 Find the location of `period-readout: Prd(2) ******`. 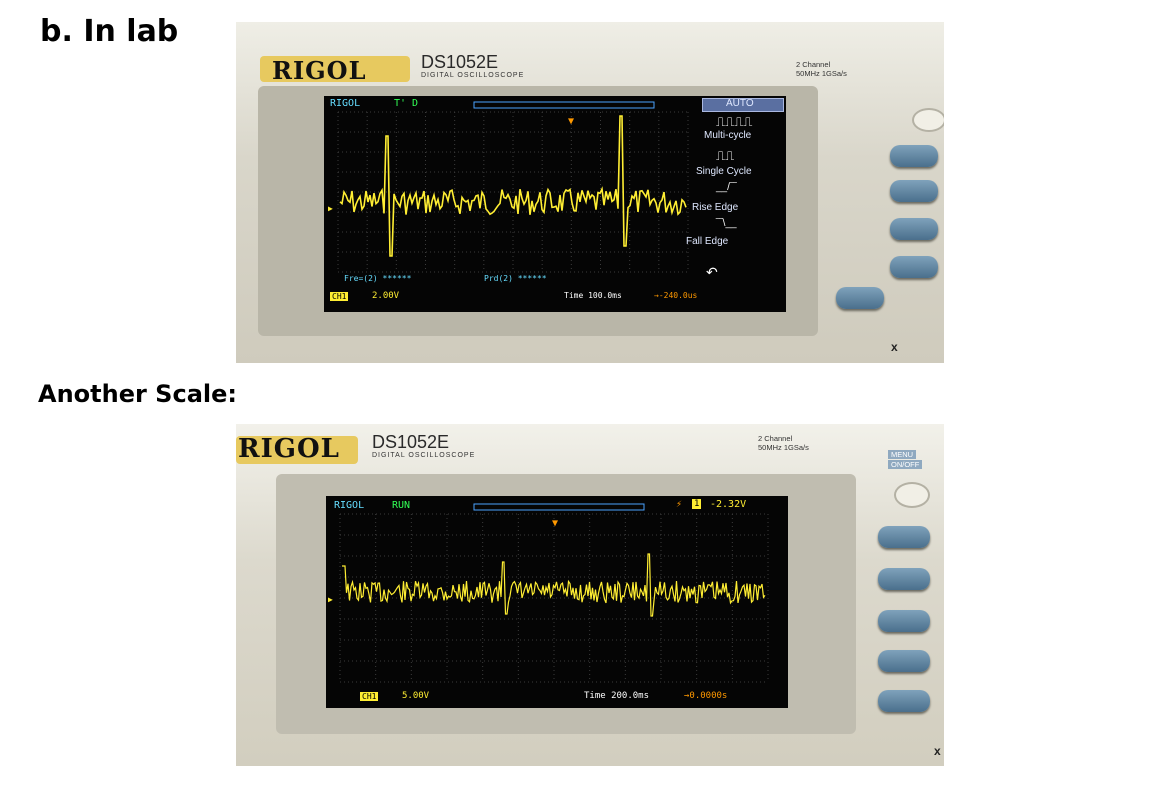

period-readout: Prd(2) ****** is located at coordinates (515, 278).